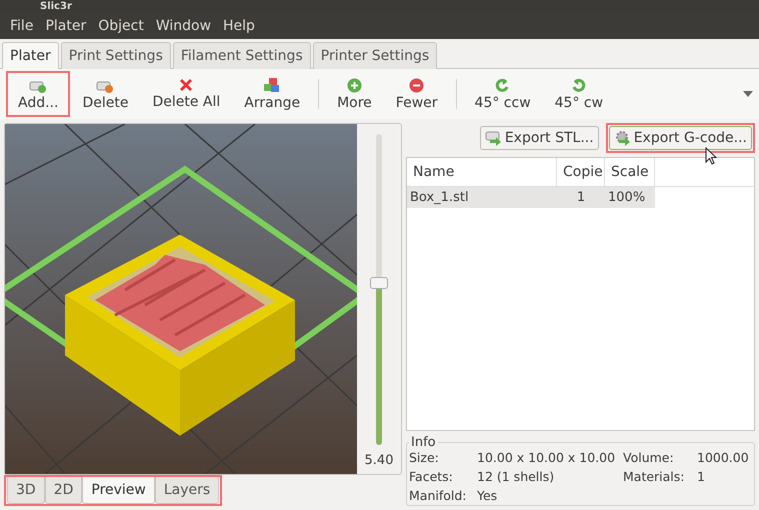 This screenshot has width=759, height=510. I want to click on brick-export-icon, so click(493, 138).